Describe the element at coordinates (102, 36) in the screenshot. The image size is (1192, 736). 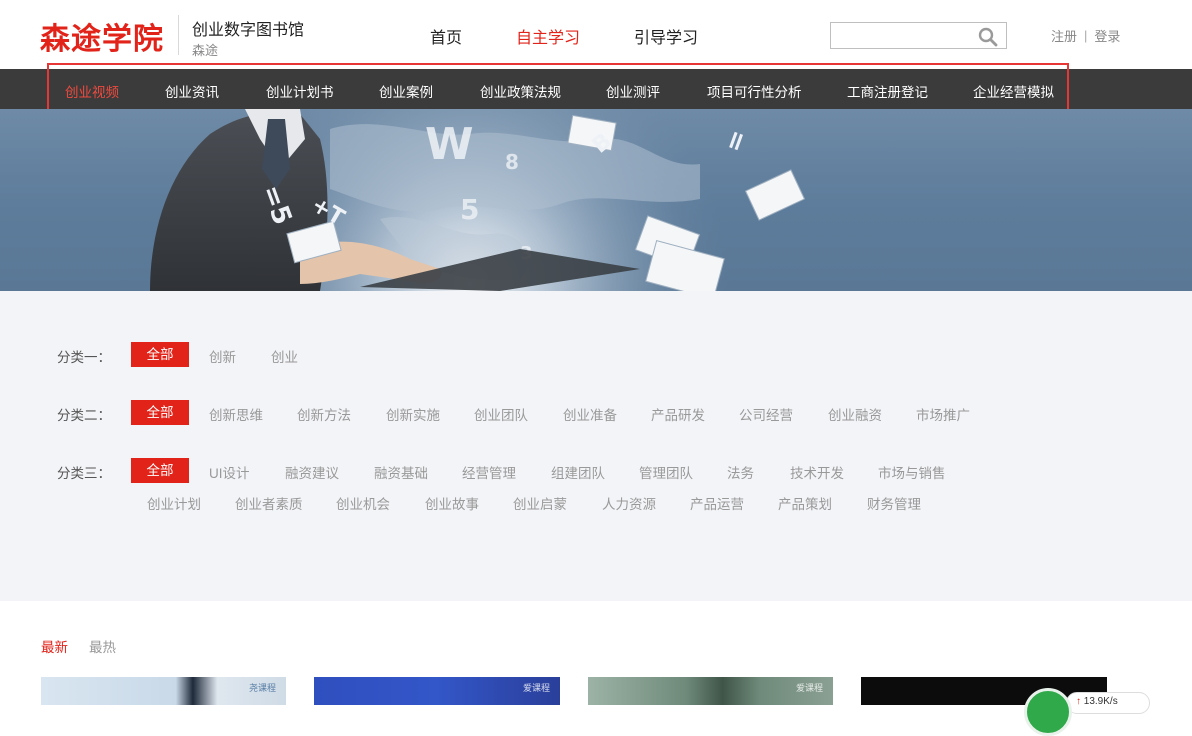
I see `site-logo: 森途学院` at that location.